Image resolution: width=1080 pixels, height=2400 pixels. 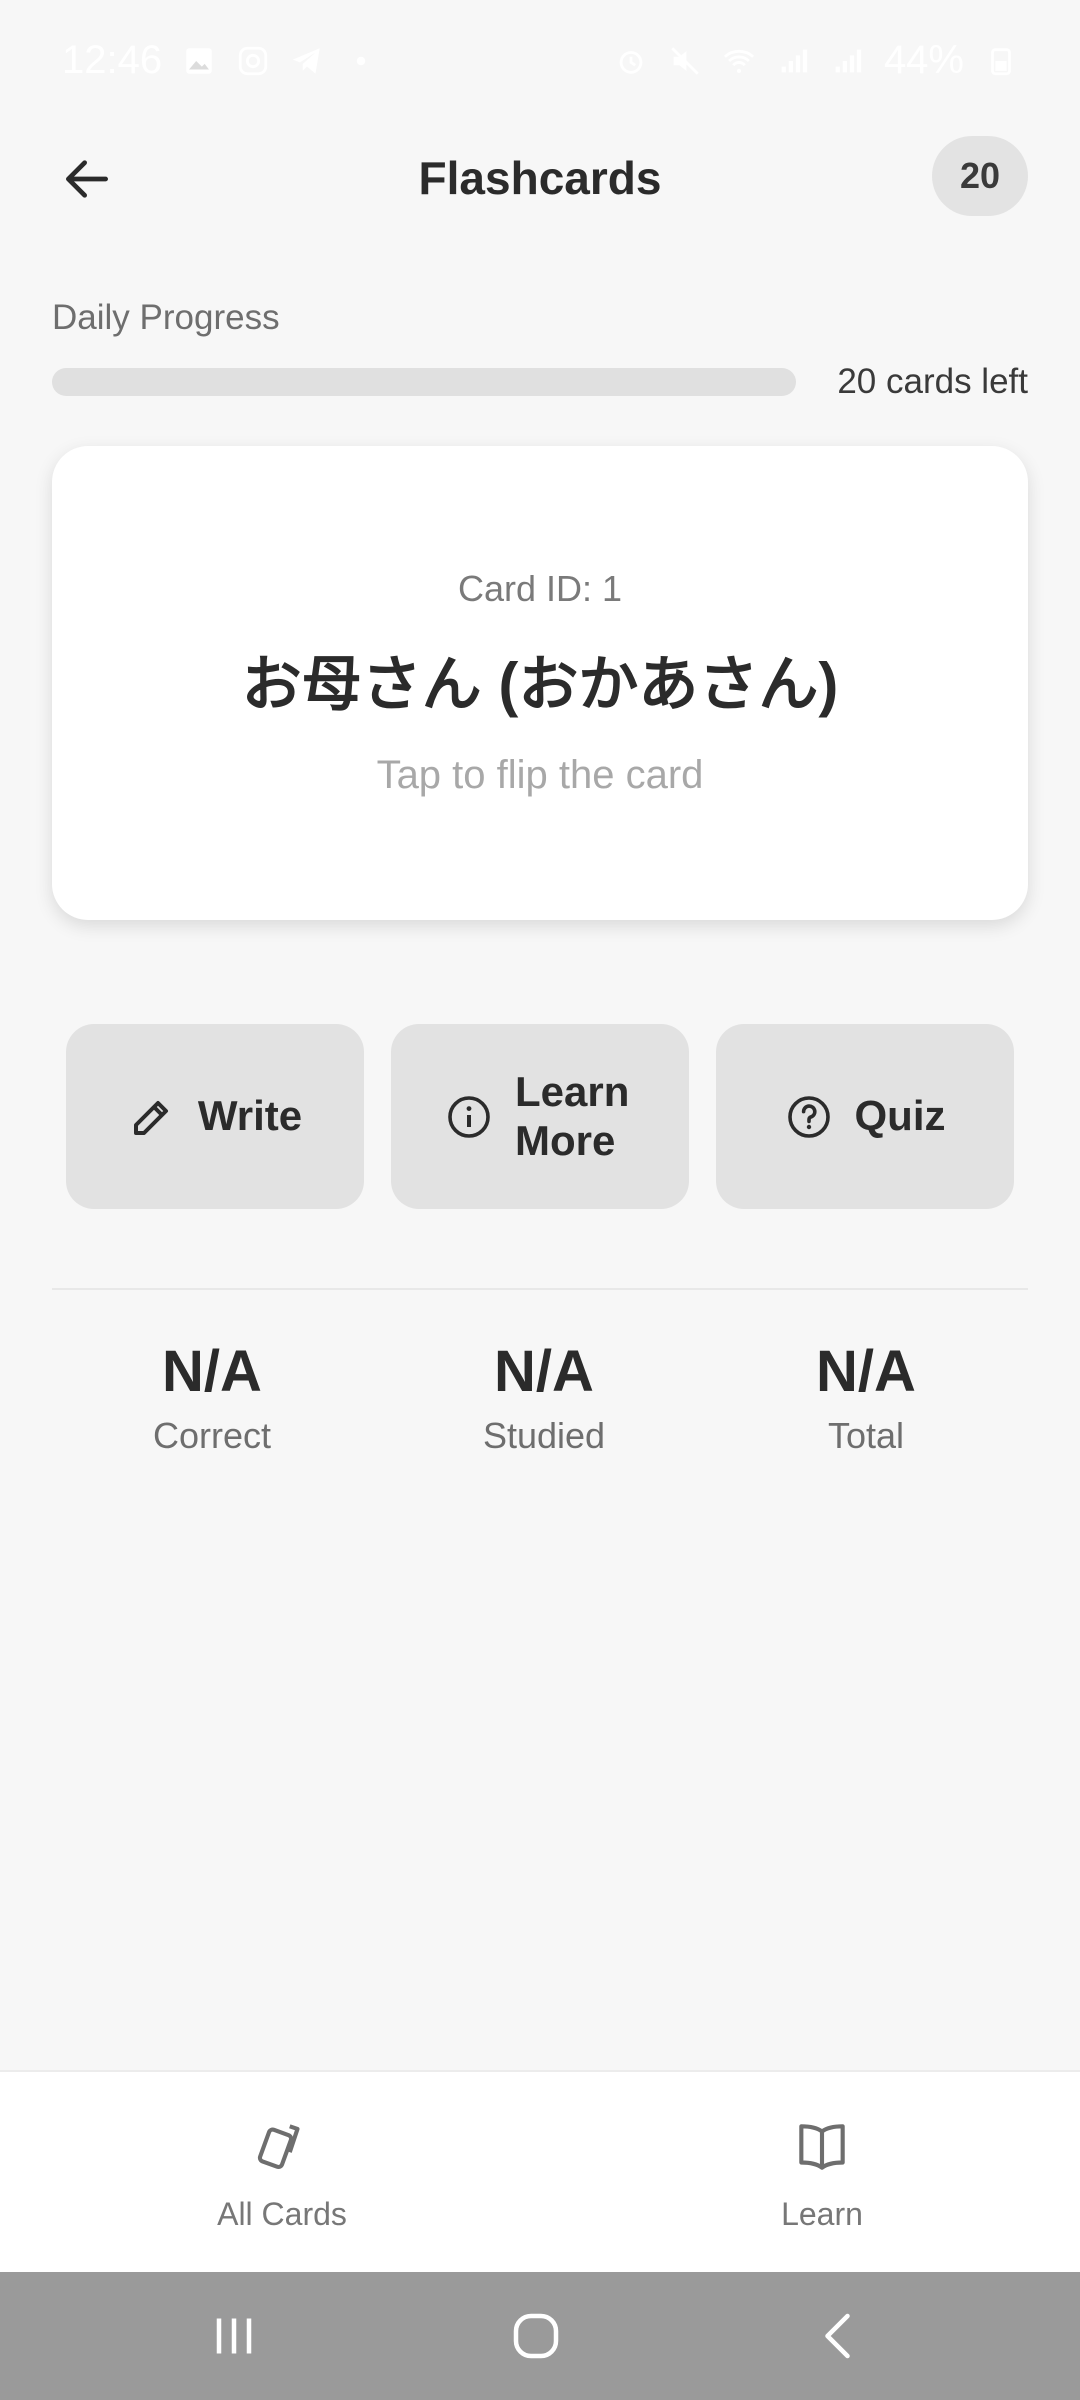 I want to click on stats-row: N/A Correct N/A Studied N/A Total, so click(x=540, y=1403).